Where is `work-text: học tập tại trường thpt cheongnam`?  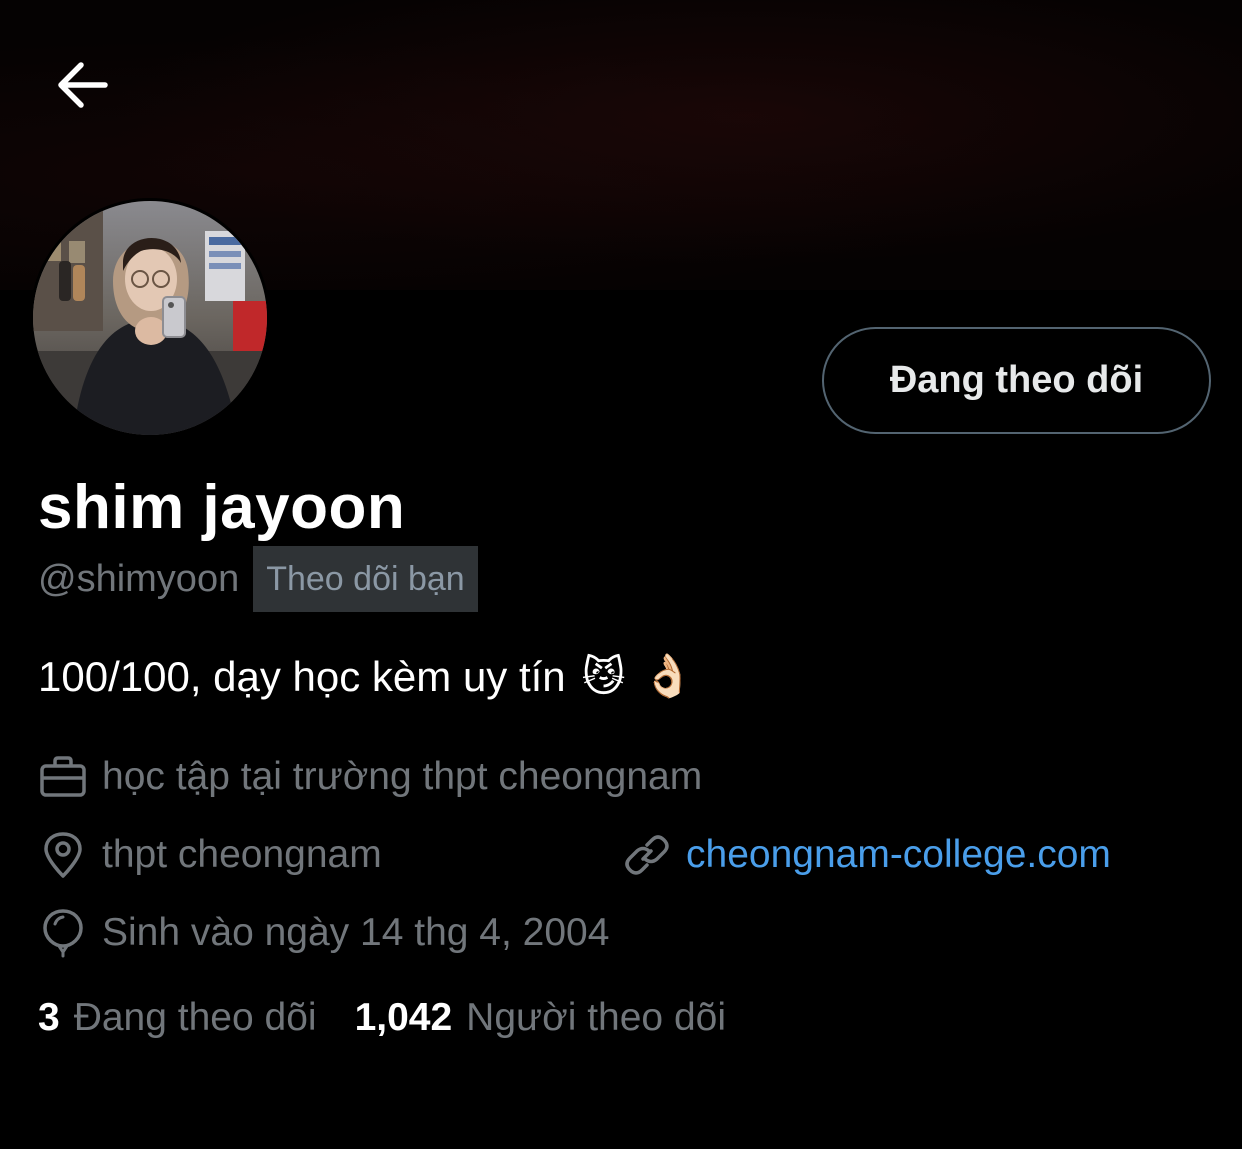
work-text: học tập tại trường thpt cheongnam is located at coordinates (402, 776).